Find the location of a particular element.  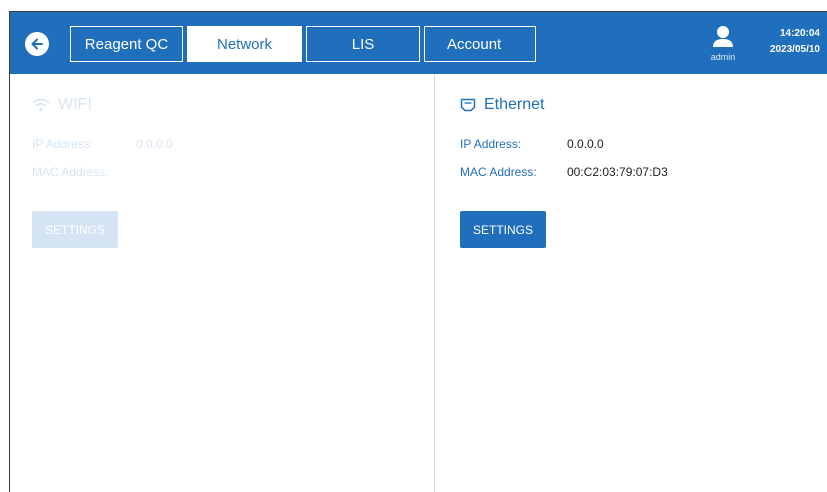

wifi-title: WIFI is located at coordinates (62, 105).